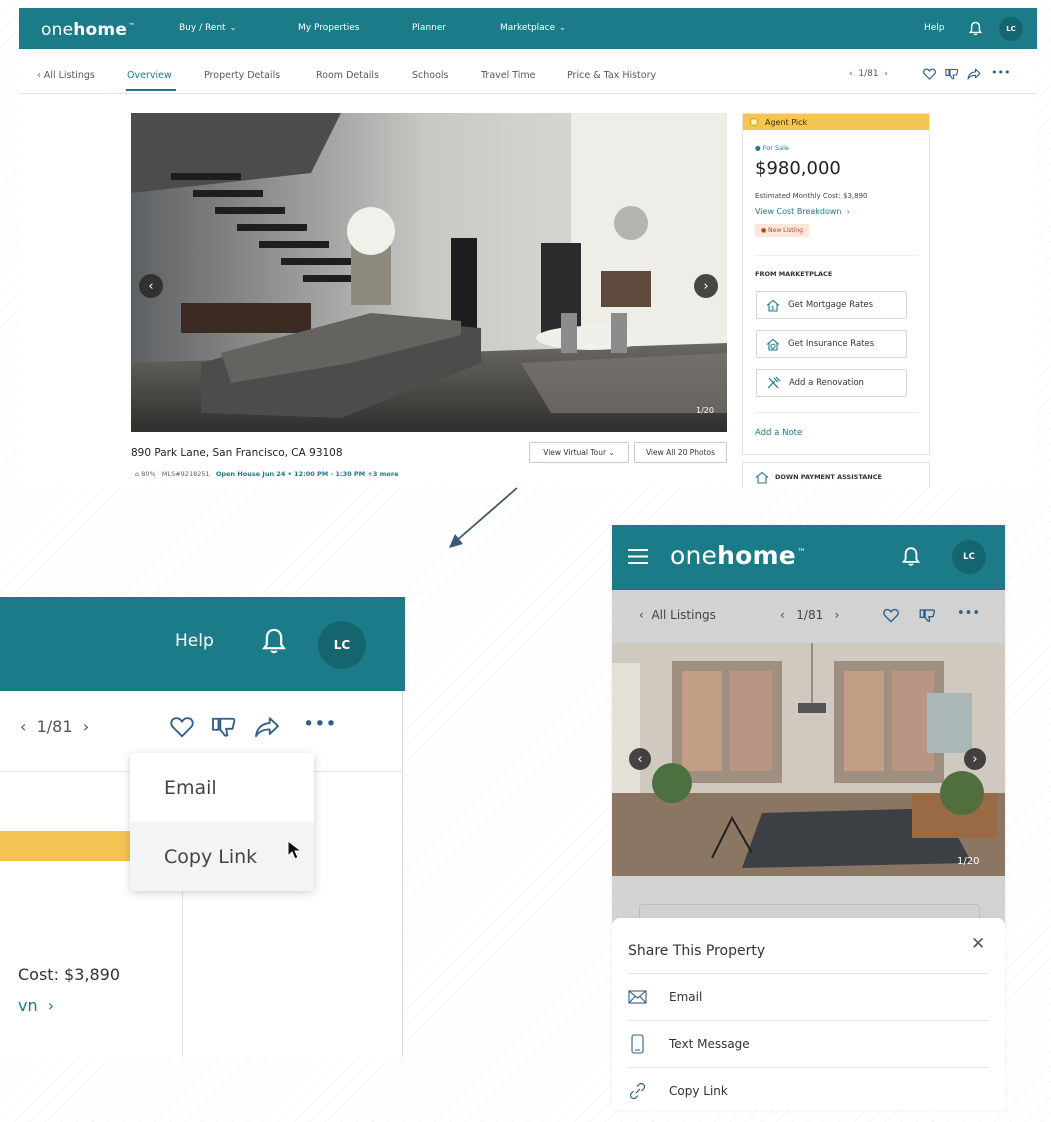  Describe the element at coordinates (483, 517) in the screenshot. I see `zoom-pointer-arrow` at that location.